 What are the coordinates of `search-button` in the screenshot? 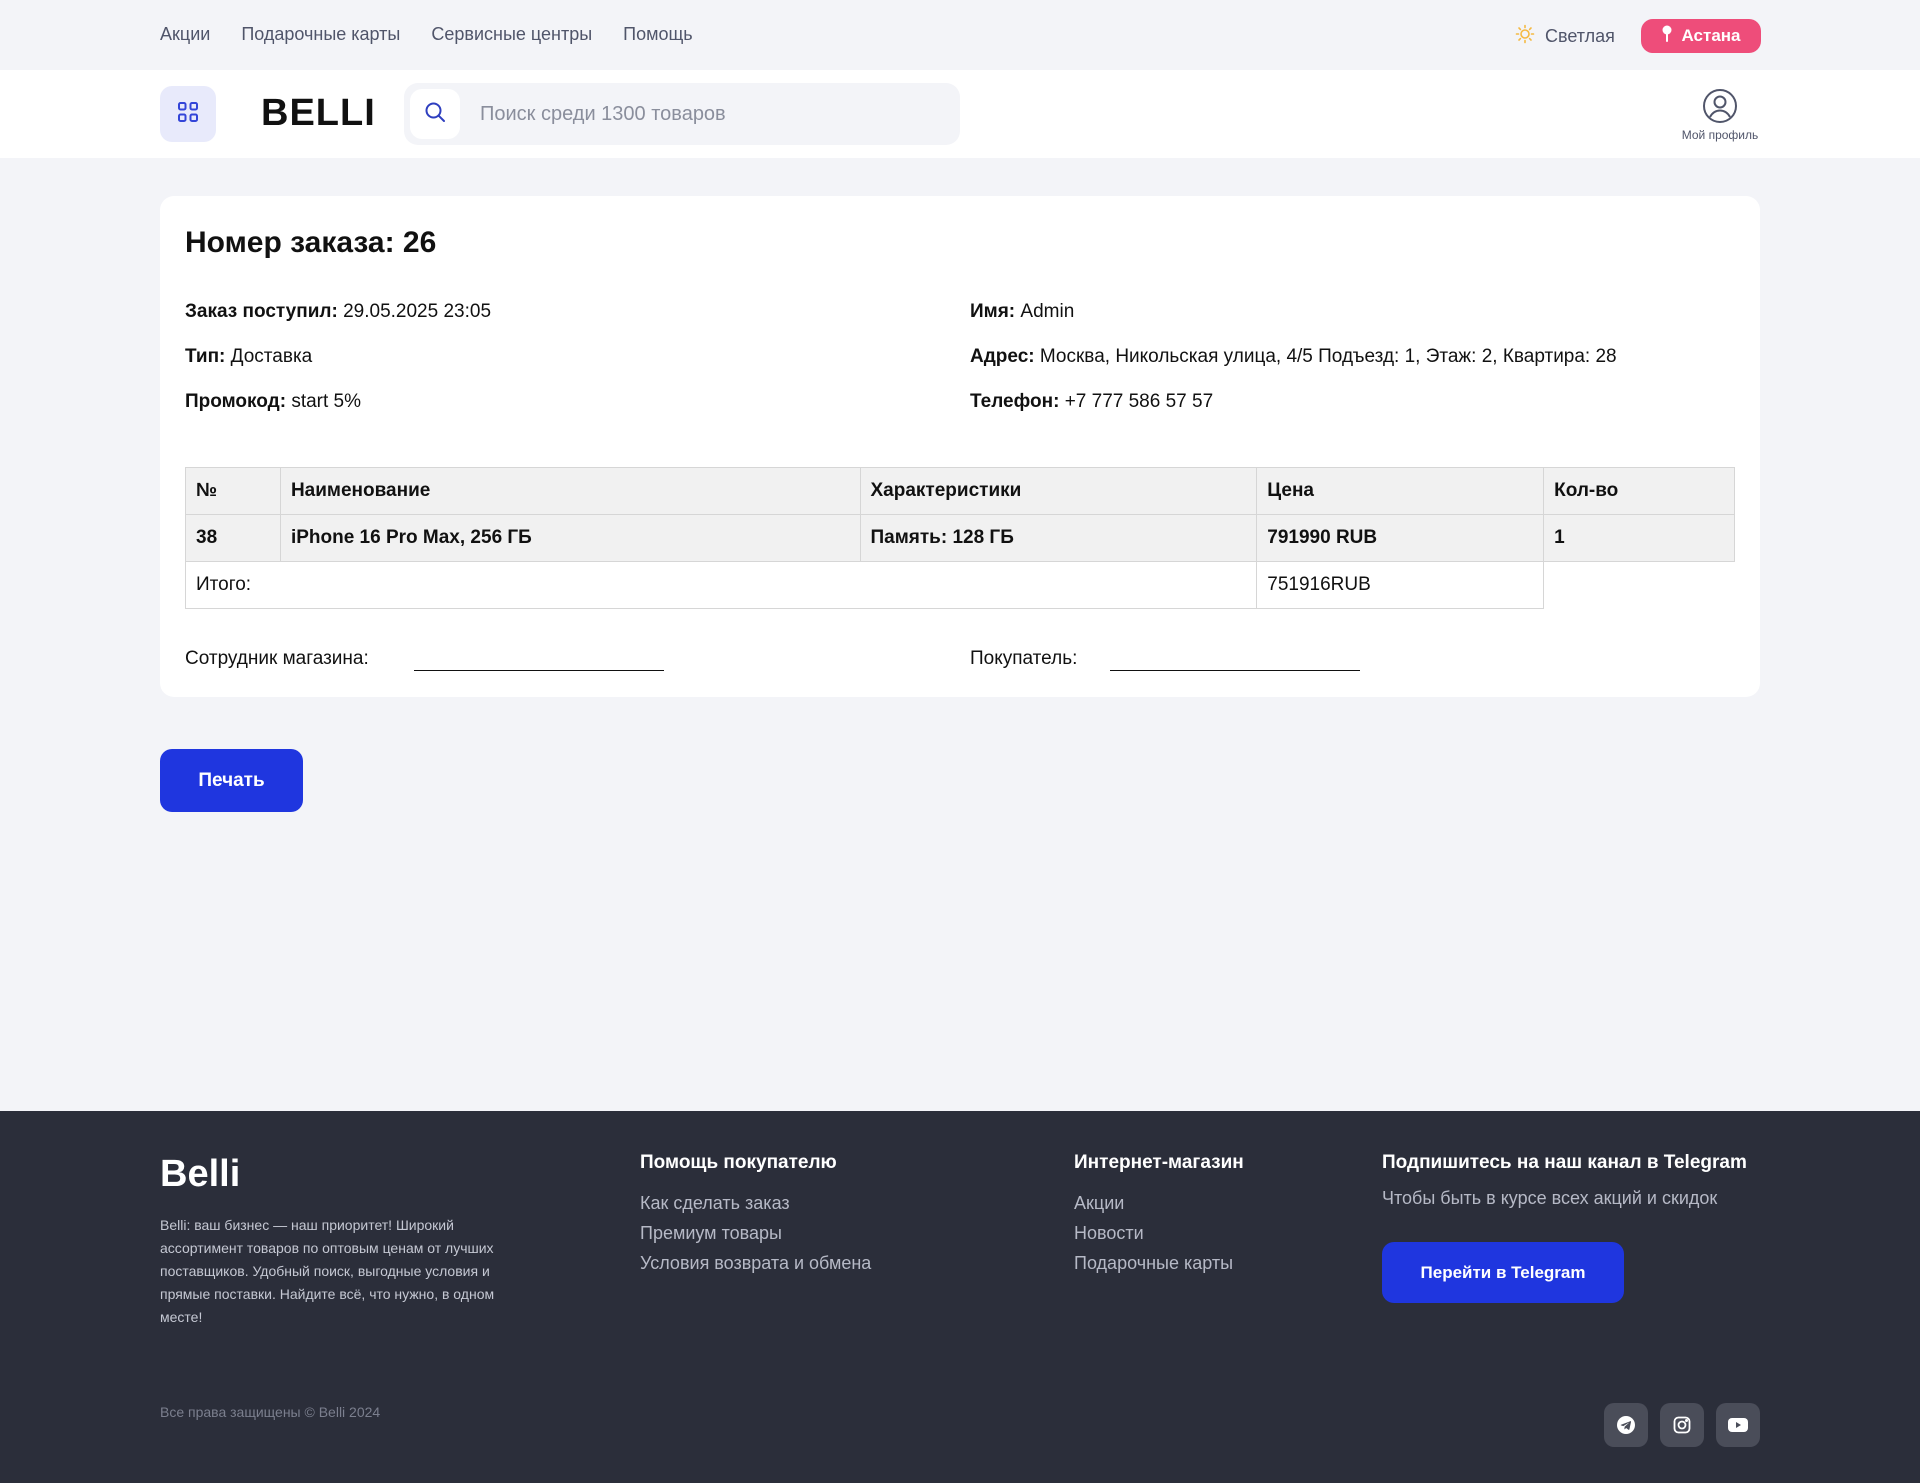 It's located at (435, 114).